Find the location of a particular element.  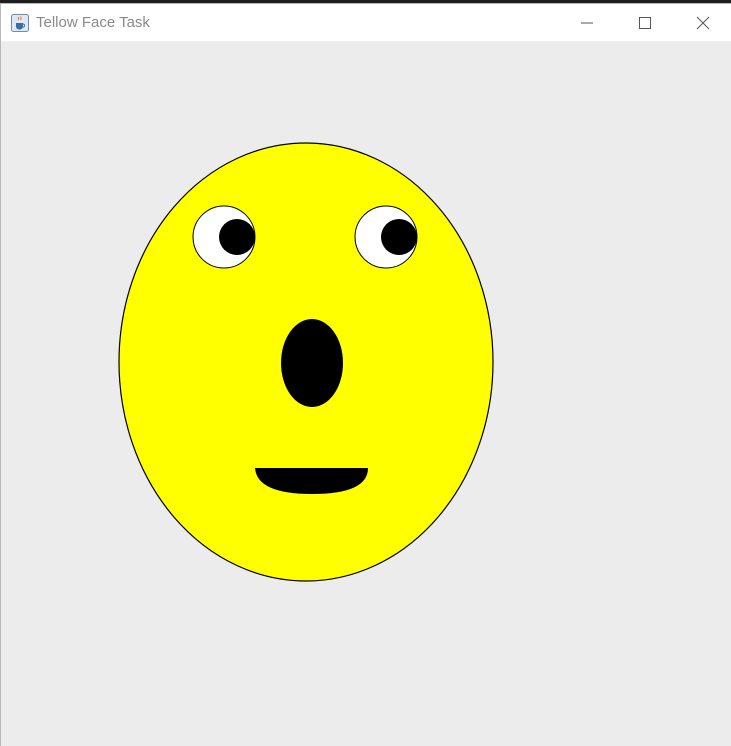

title-bar: Tellow Face Task is located at coordinates (366, 23).